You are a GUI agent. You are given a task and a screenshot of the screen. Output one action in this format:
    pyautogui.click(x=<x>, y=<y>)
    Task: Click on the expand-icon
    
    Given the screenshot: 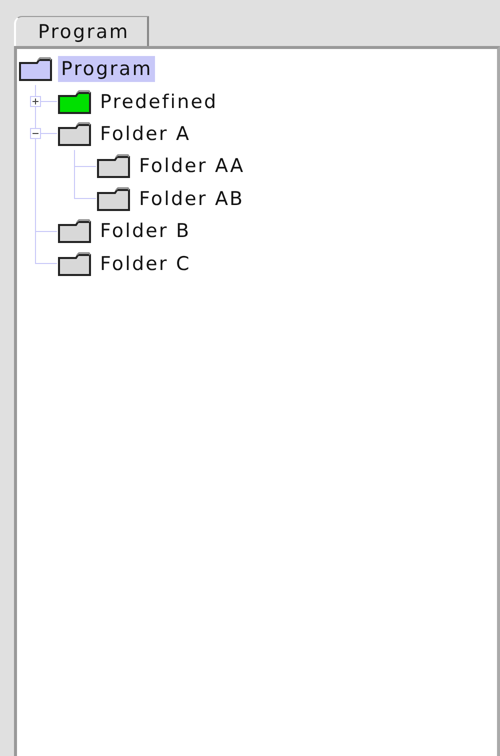 What is the action you would take?
    pyautogui.click(x=35, y=102)
    